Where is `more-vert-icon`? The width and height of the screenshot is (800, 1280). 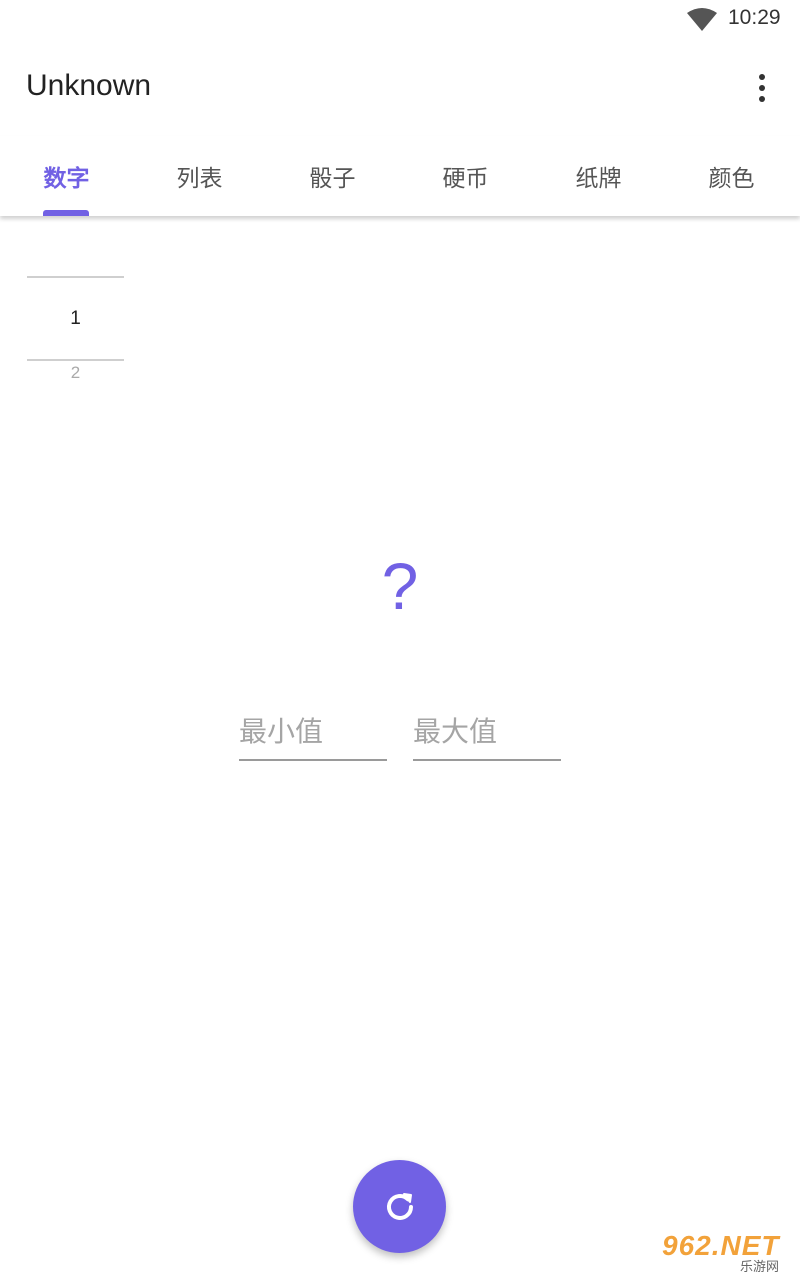 more-vert-icon is located at coordinates (762, 88).